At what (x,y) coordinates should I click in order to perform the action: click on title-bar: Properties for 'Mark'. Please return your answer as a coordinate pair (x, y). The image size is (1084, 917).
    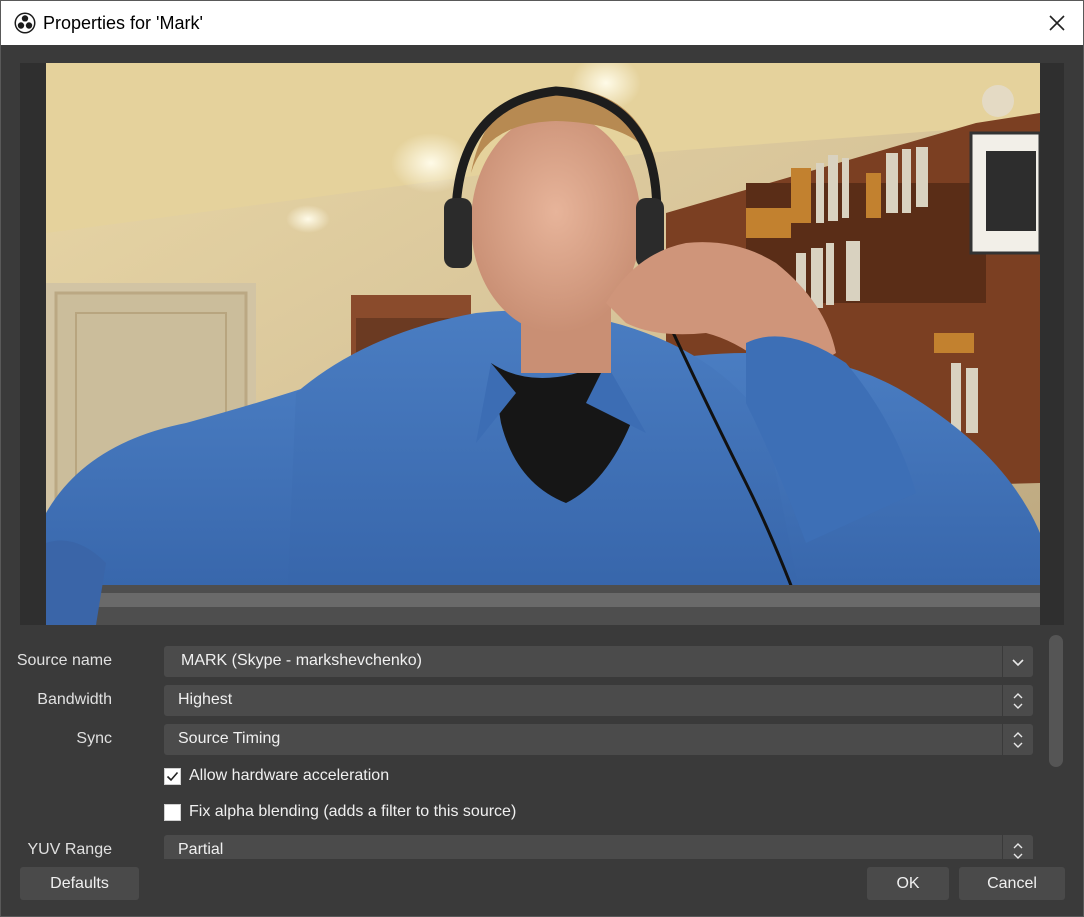
    Looking at the image, I should click on (542, 23).